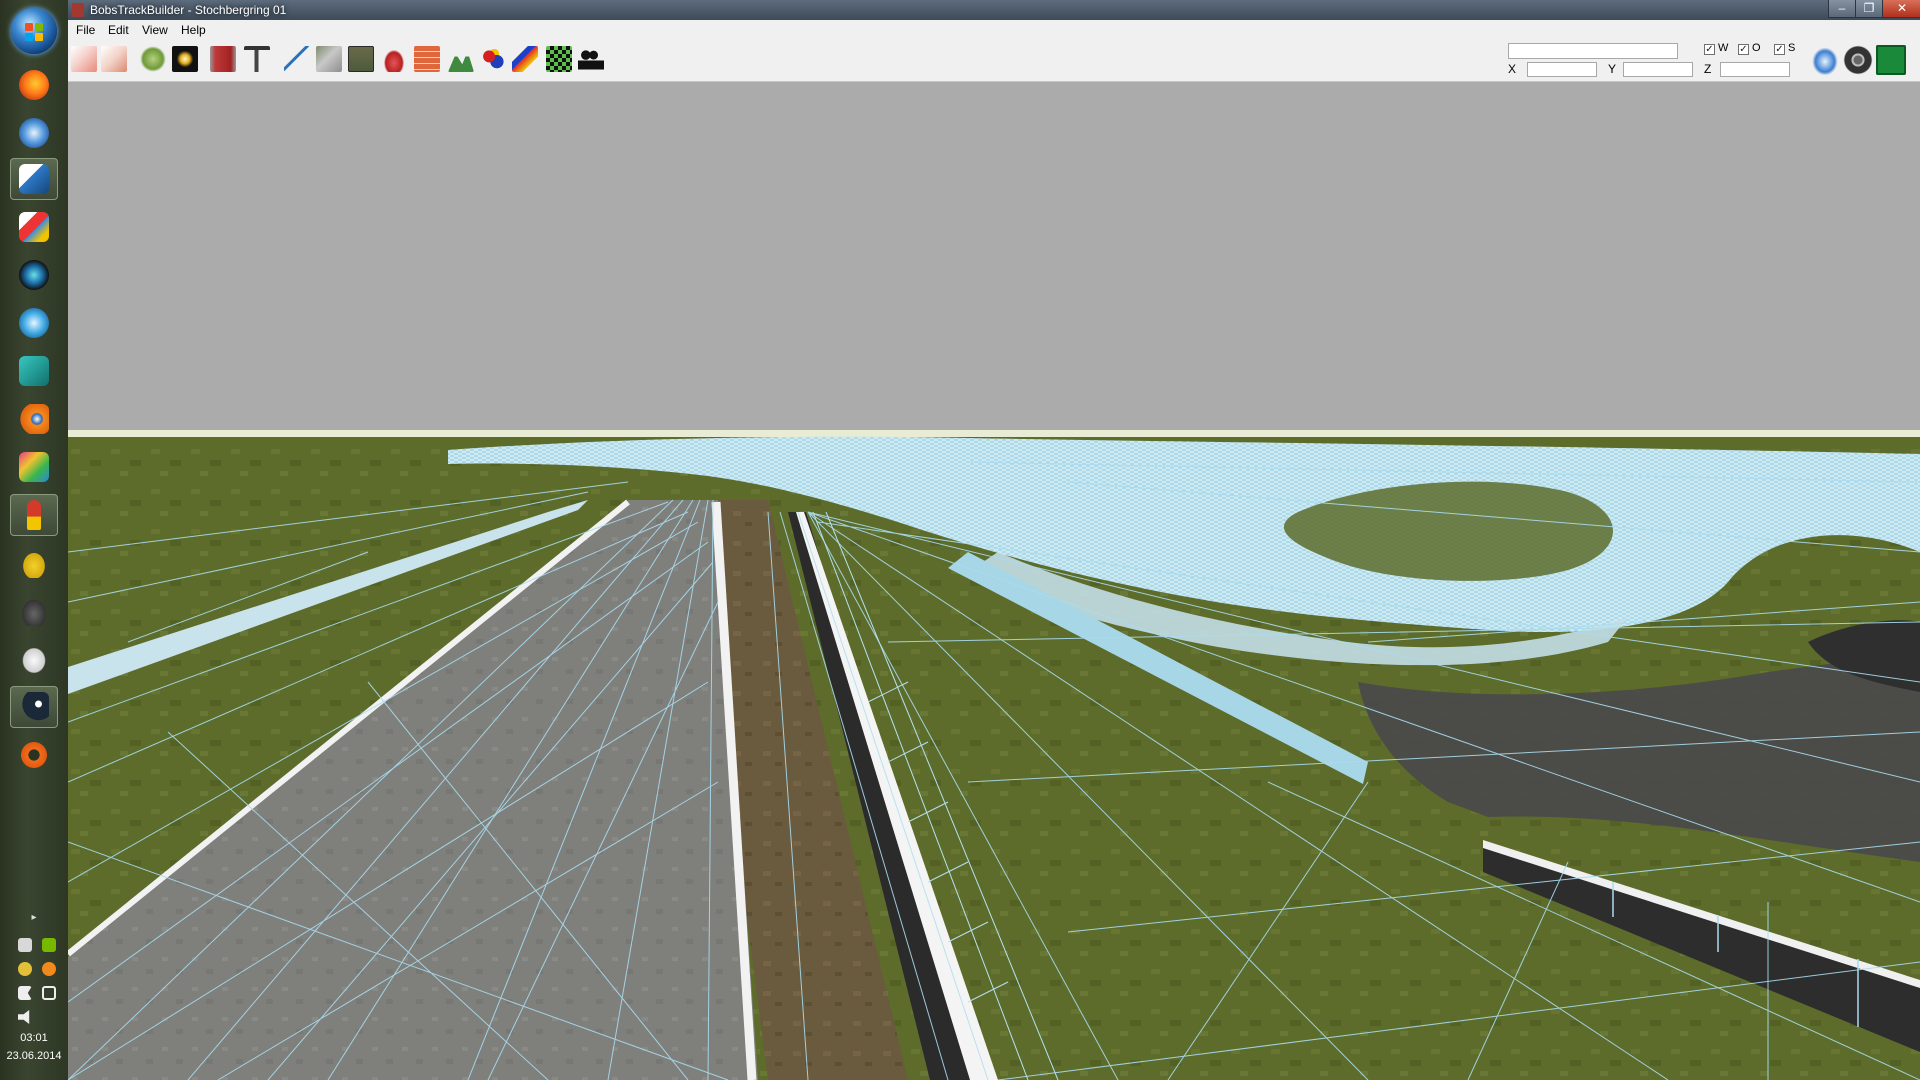 The image size is (1920, 1080). Describe the element at coordinates (25, 993) in the screenshot. I see `action-center-flag-icon` at that location.